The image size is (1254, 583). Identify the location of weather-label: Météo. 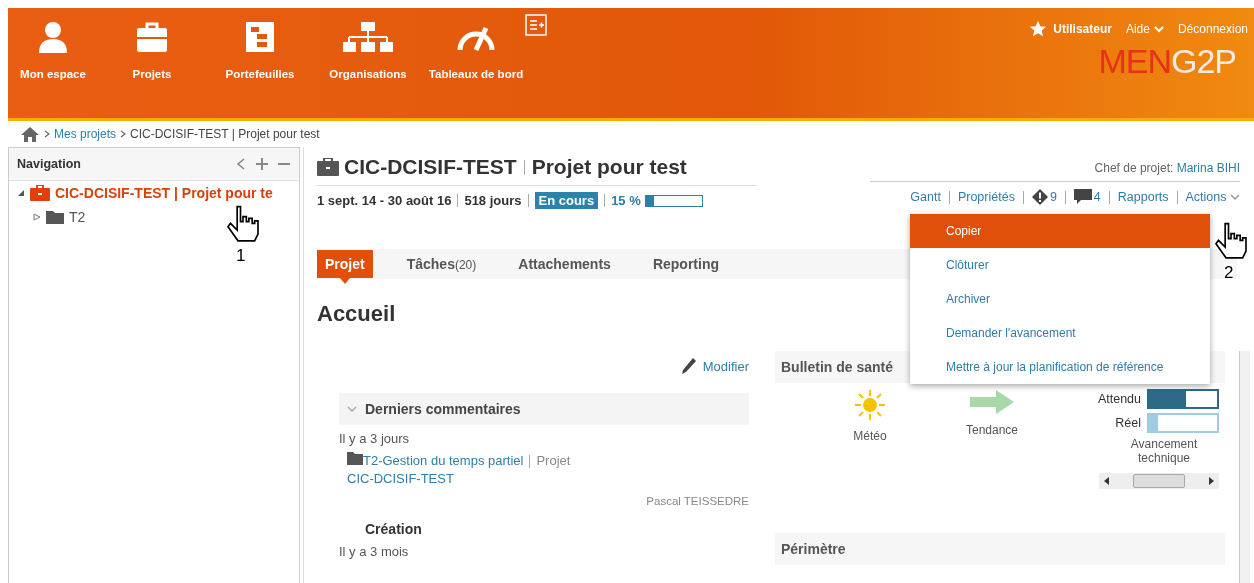
(870, 436).